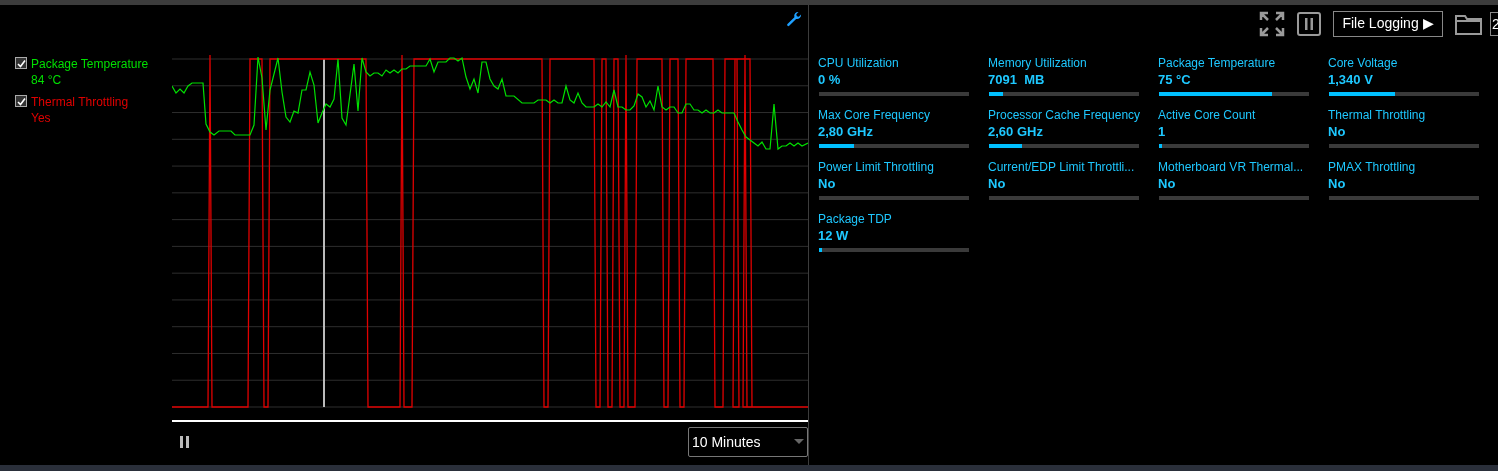 The image size is (1498, 471). I want to click on metric-value: 2,60 GHz, so click(1016, 131).